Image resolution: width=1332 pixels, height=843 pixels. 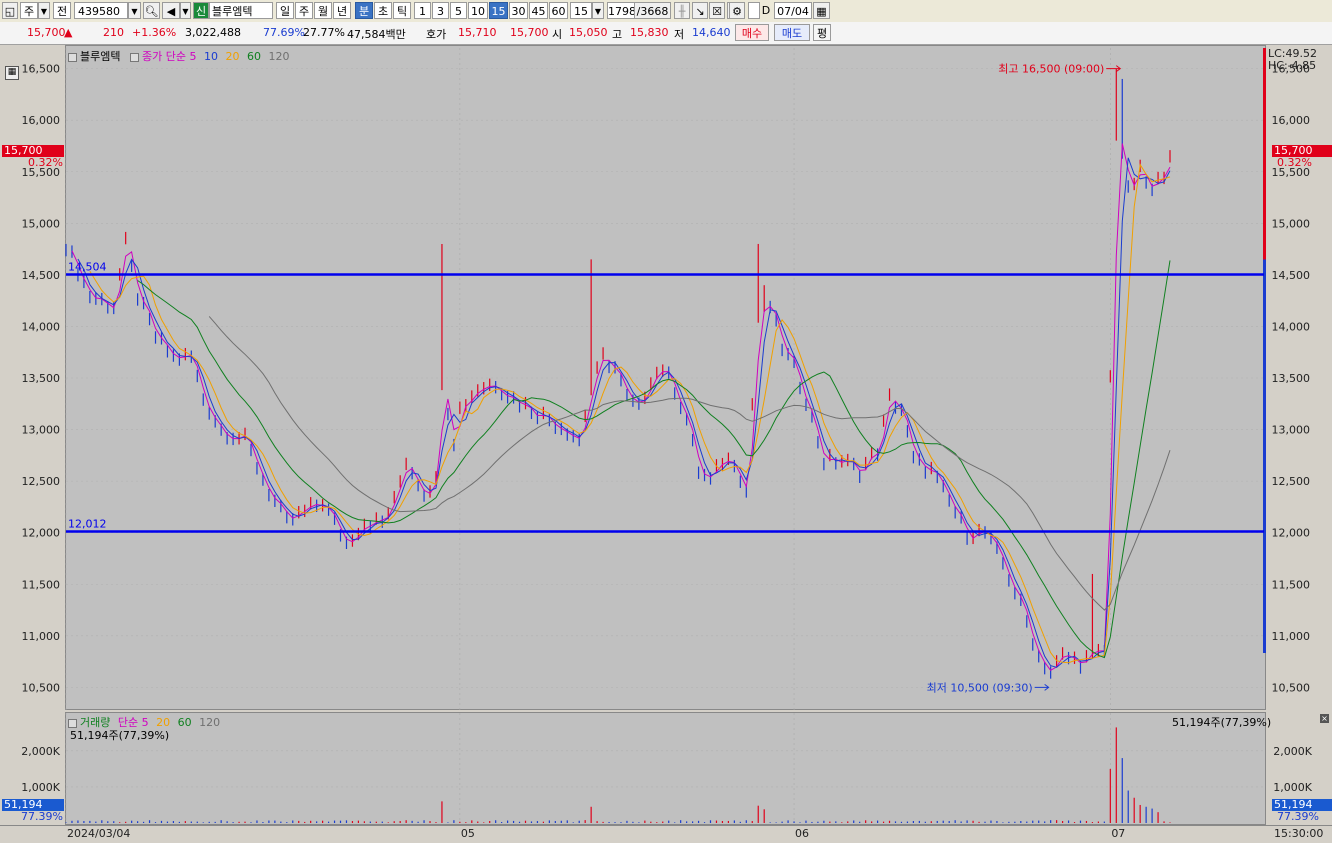 I want to click on right-volume-pct: 77.39%, so click(x=1298, y=816).